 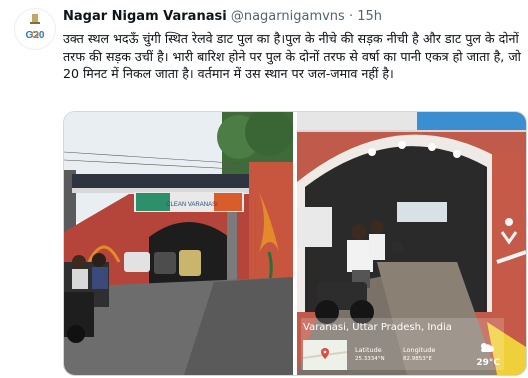 I want to click on longitude-value: 82.9853°E, so click(x=417, y=359).